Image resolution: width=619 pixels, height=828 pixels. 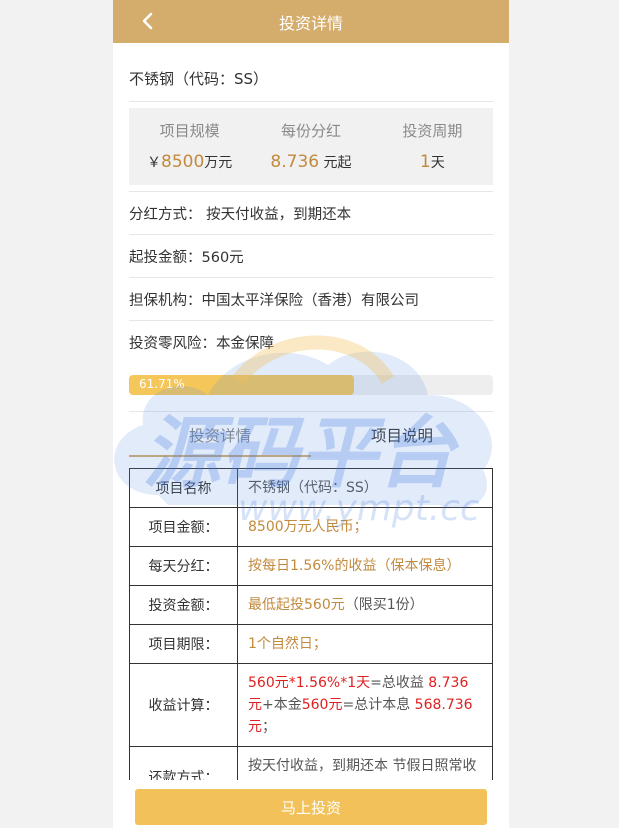 What do you see at coordinates (311, 255) in the screenshot?
I see `info-min-invest: 起投金额： 560元` at bounding box center [311, 255].